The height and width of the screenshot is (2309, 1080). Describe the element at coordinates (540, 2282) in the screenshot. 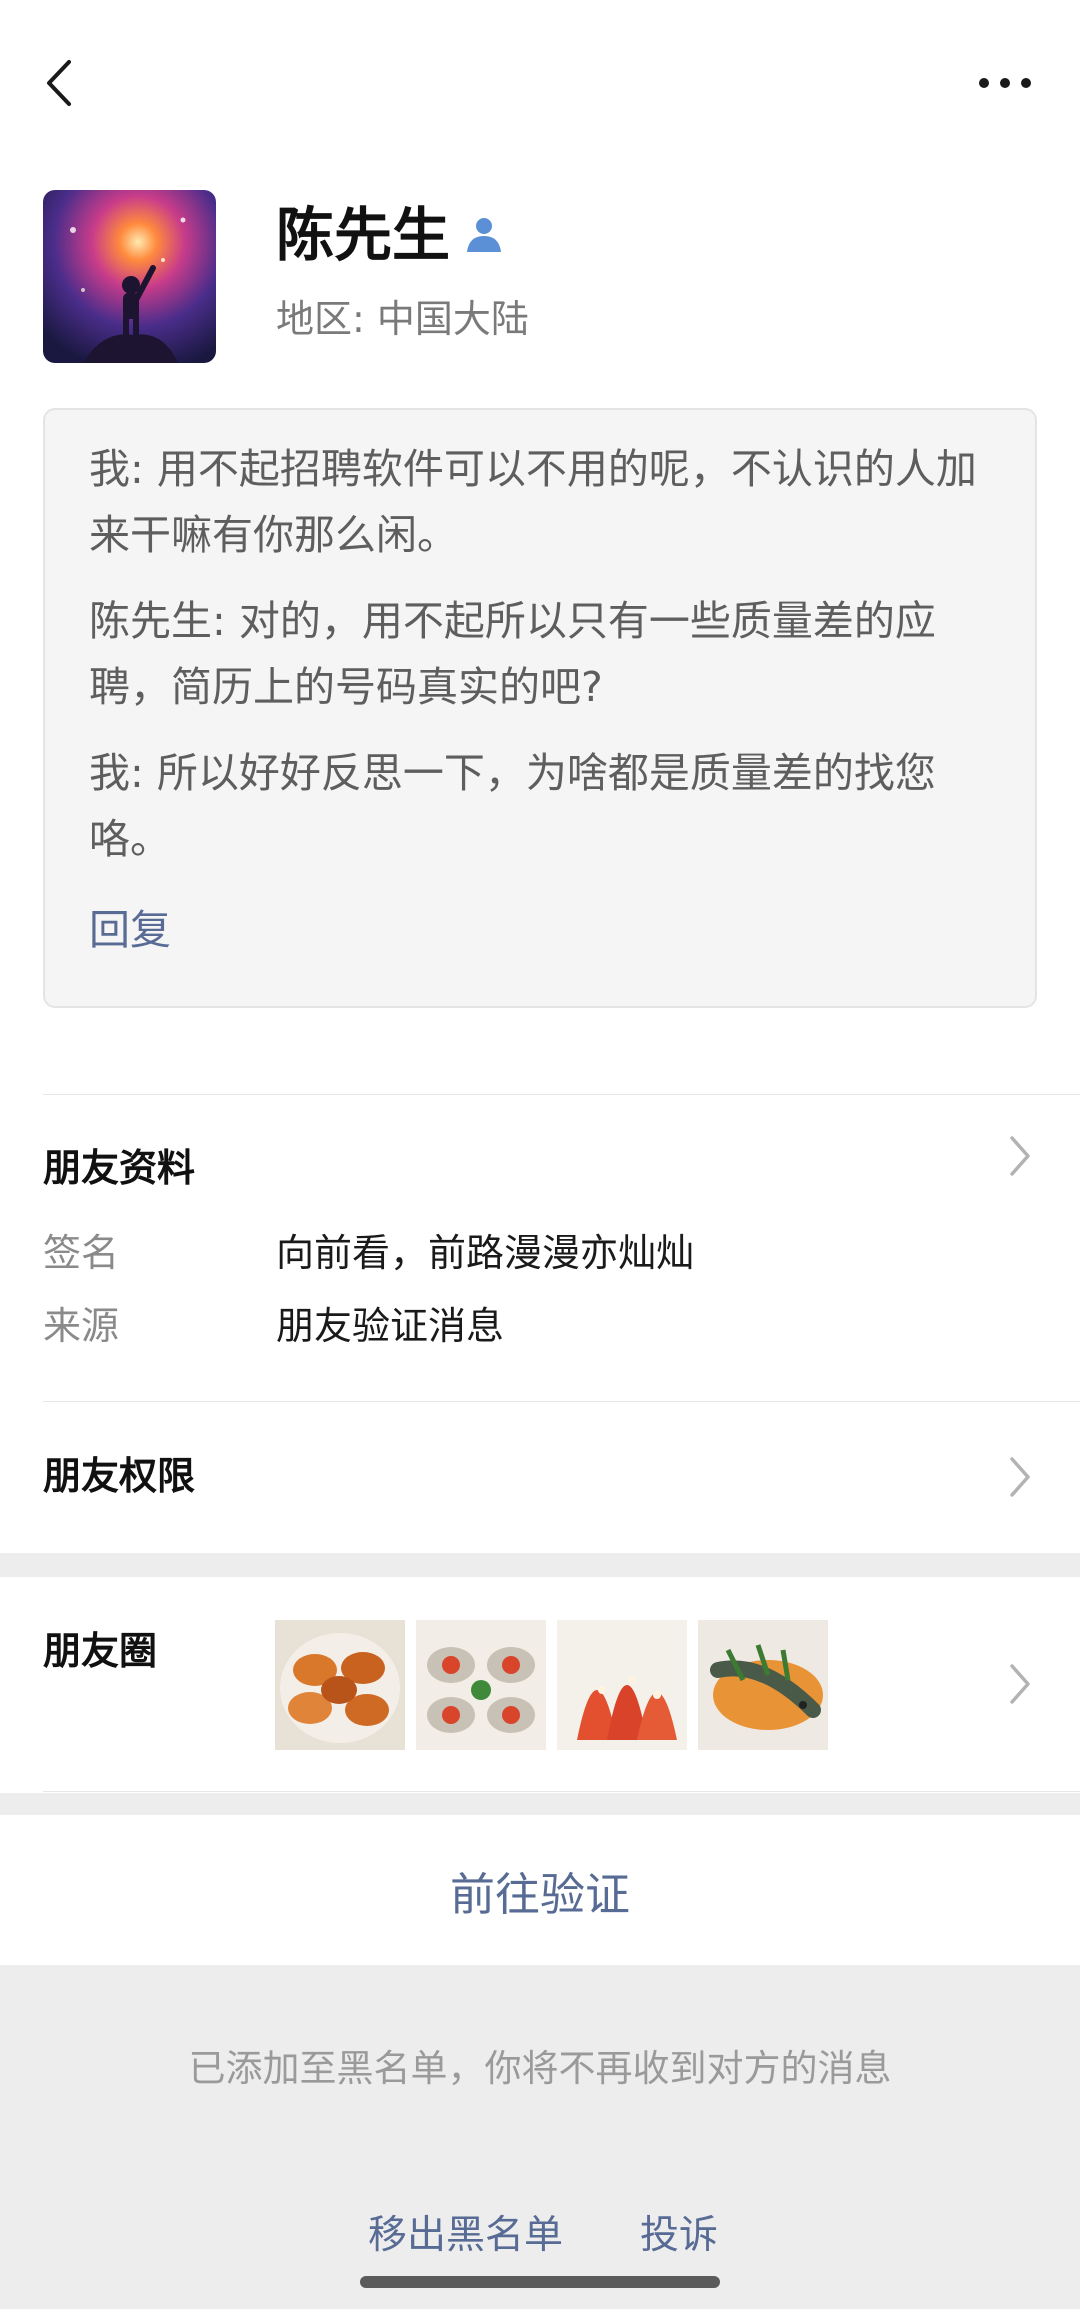

I see `home-indicator` at that location.